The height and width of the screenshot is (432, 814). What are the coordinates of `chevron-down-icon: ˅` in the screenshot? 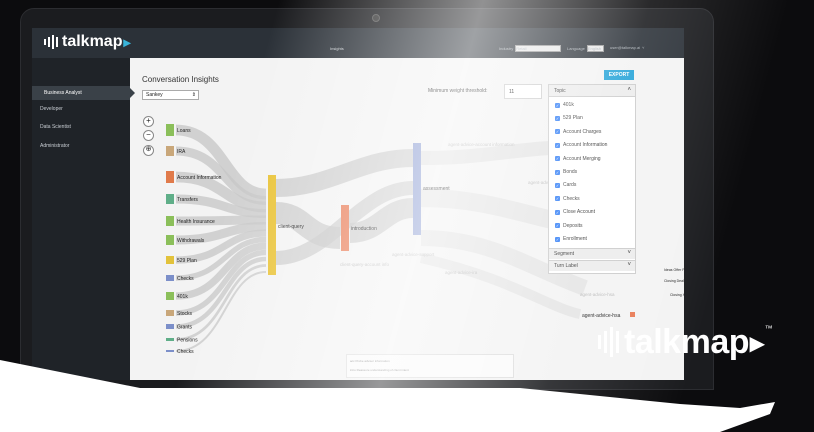 It's located at (629, 265).